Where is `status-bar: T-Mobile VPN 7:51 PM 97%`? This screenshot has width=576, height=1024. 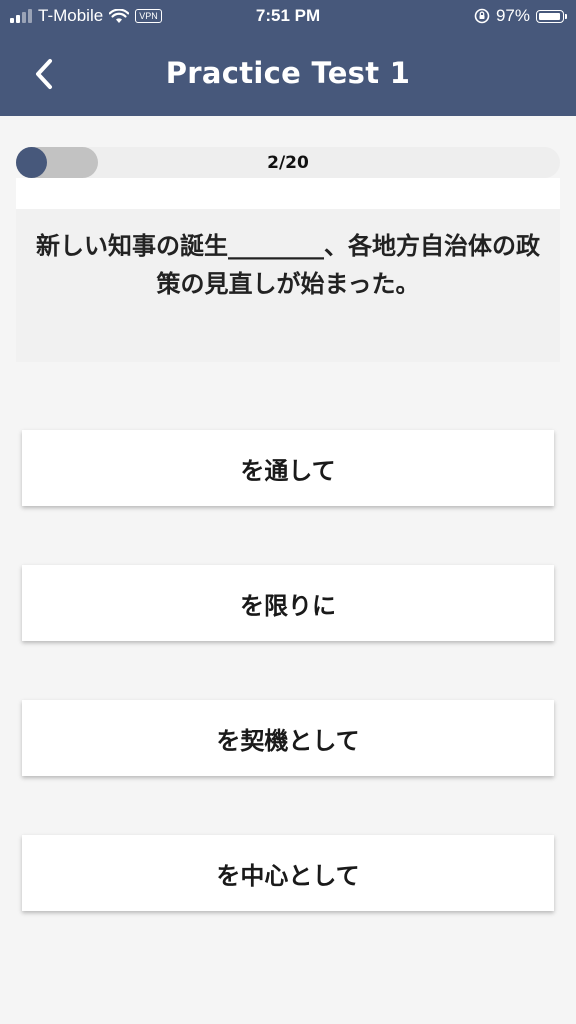 status-bar: T-Mobile VPN 7:51 PM 97% is located at coordinates (288, 17).